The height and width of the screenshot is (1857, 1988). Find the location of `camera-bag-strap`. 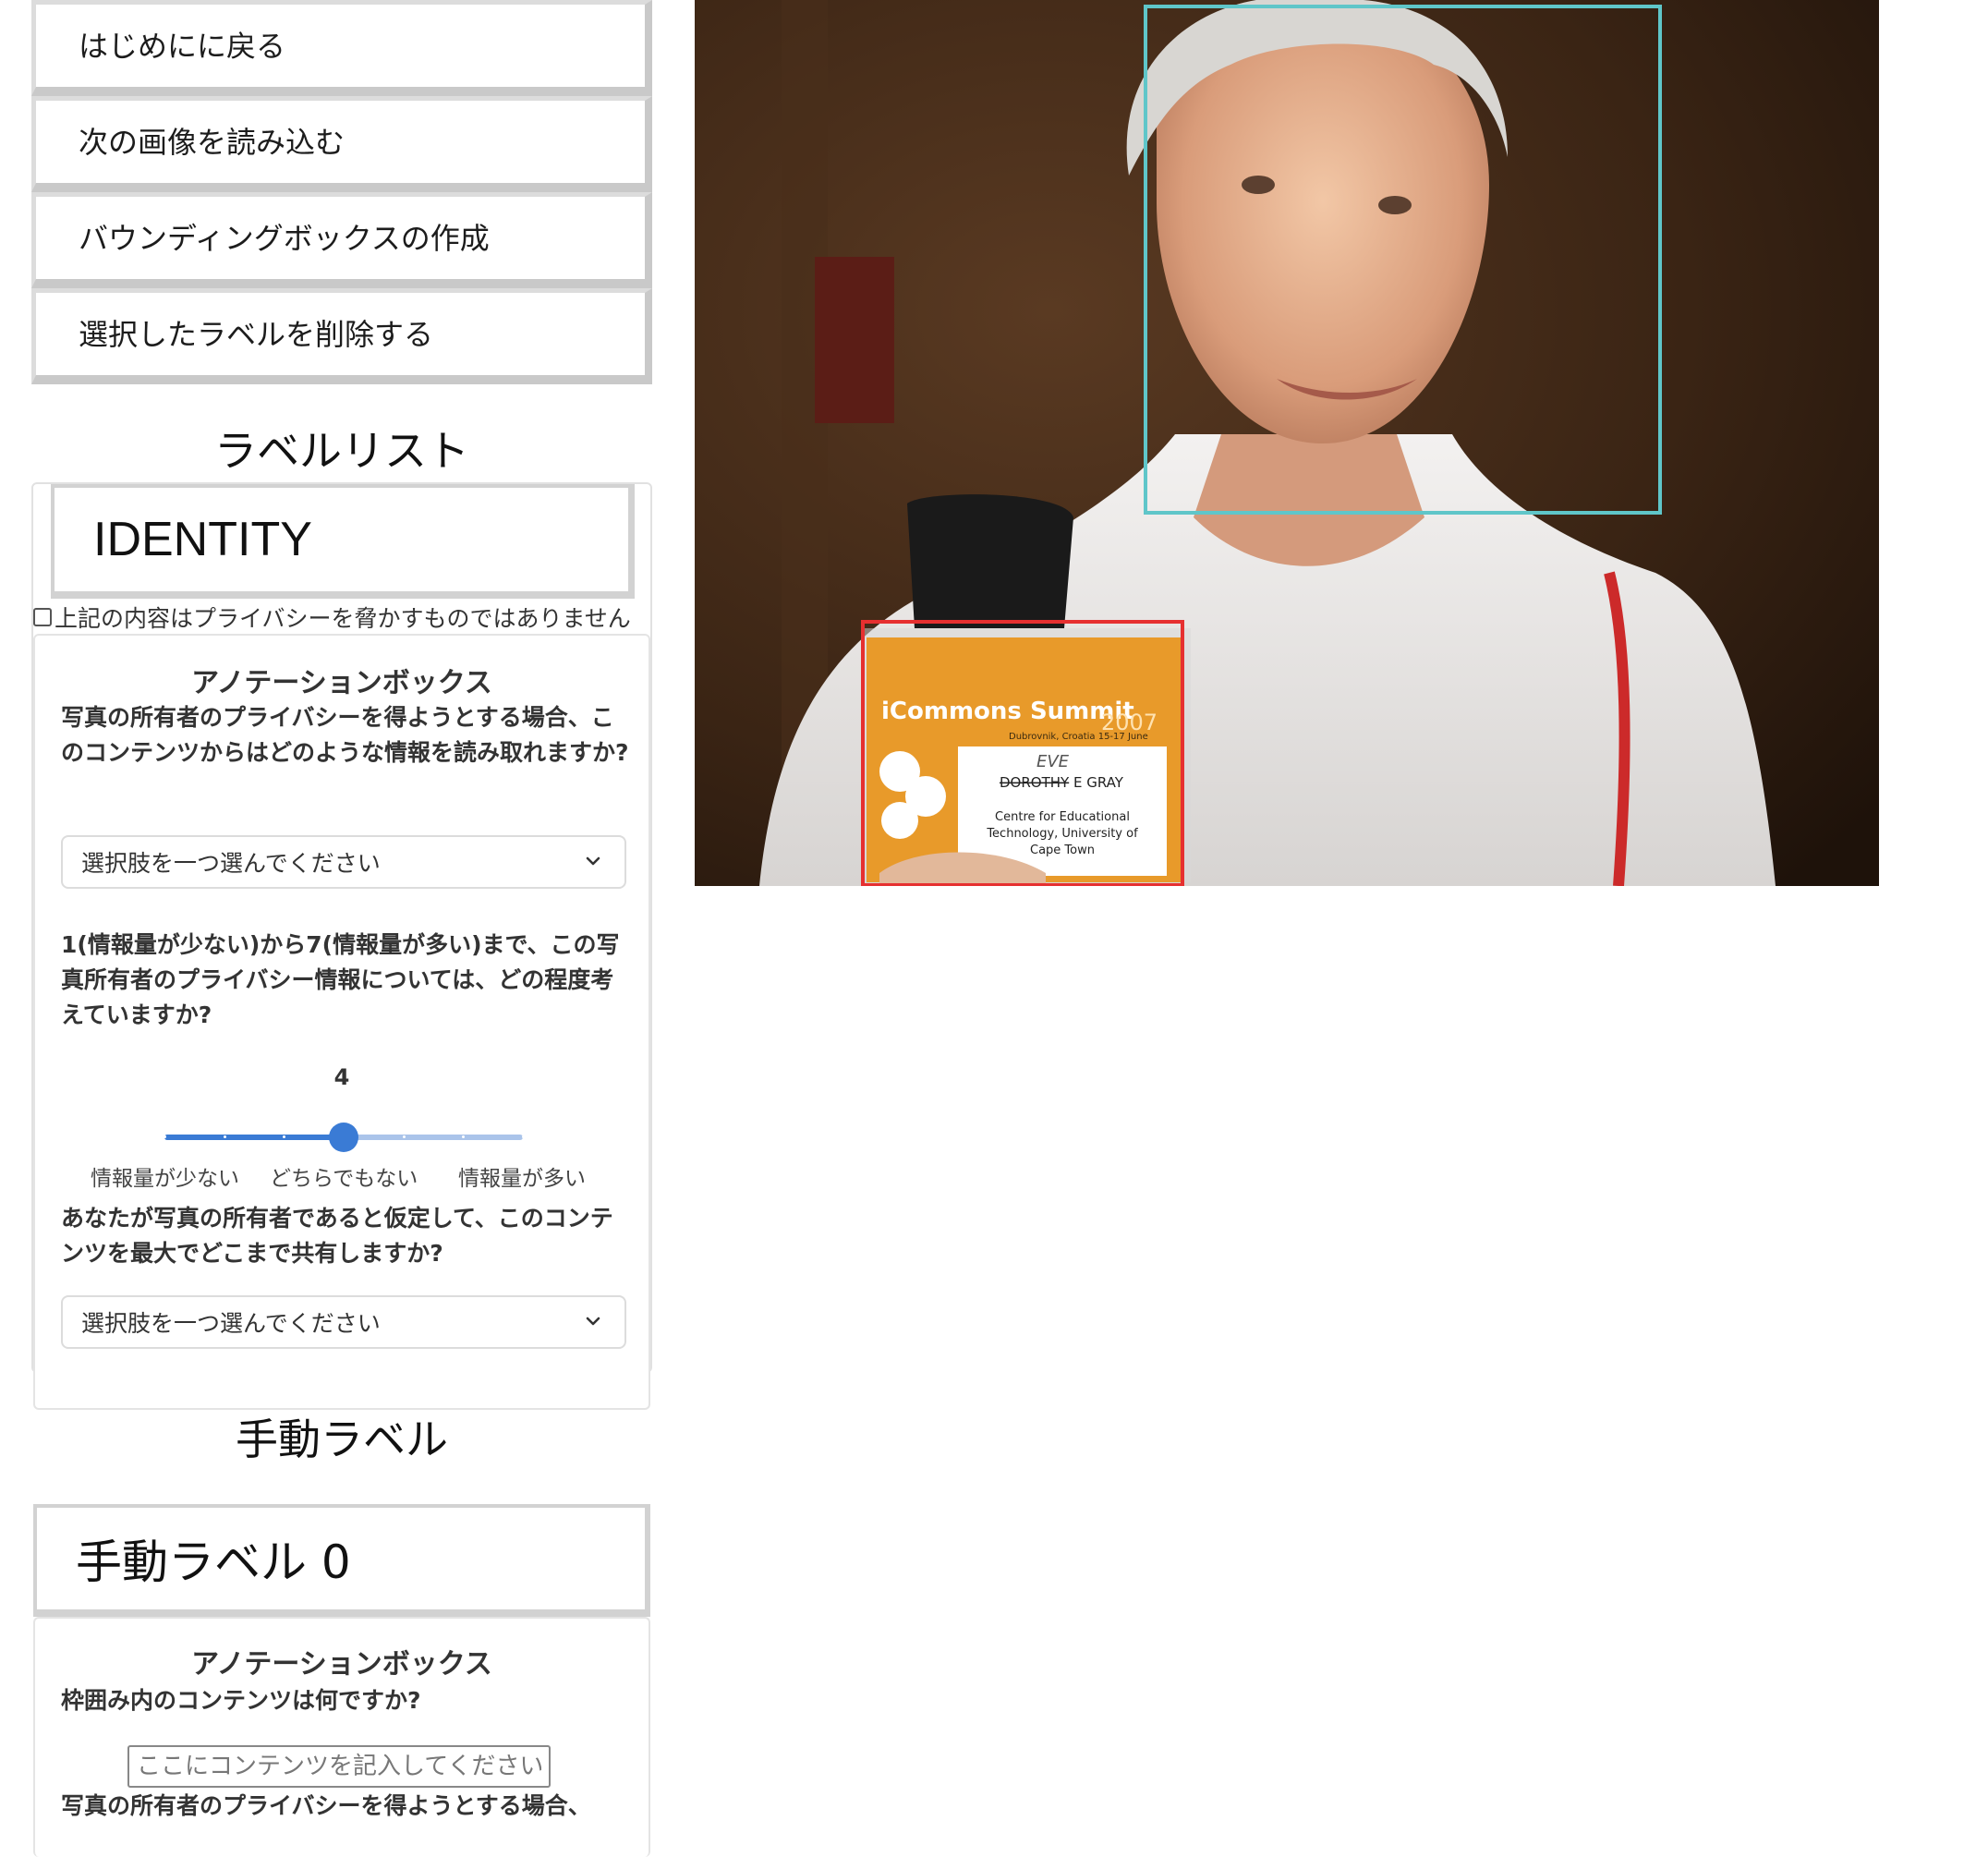

camera-bag-strap is located at coordinates (990, 561).